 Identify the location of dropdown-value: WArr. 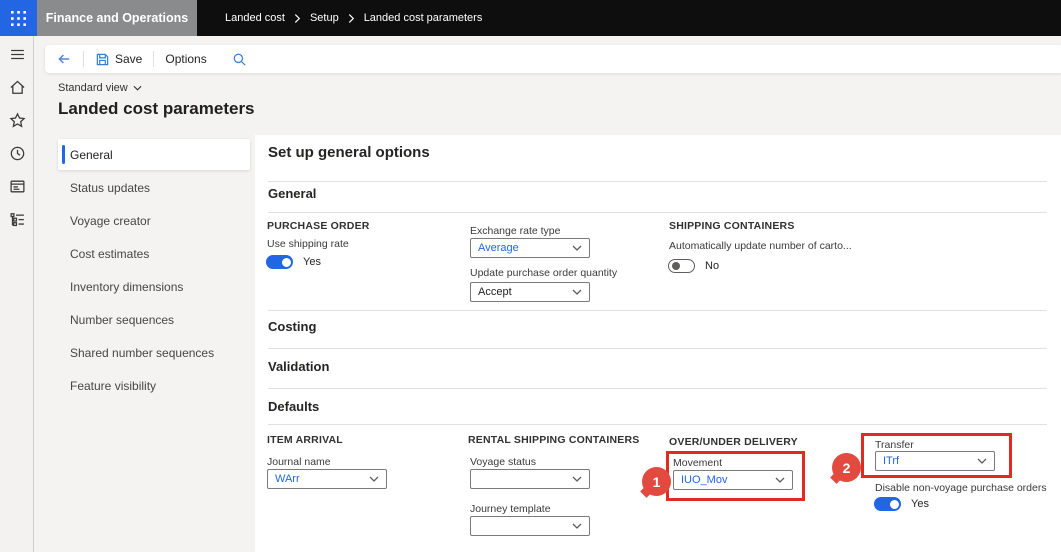
(287, 479).